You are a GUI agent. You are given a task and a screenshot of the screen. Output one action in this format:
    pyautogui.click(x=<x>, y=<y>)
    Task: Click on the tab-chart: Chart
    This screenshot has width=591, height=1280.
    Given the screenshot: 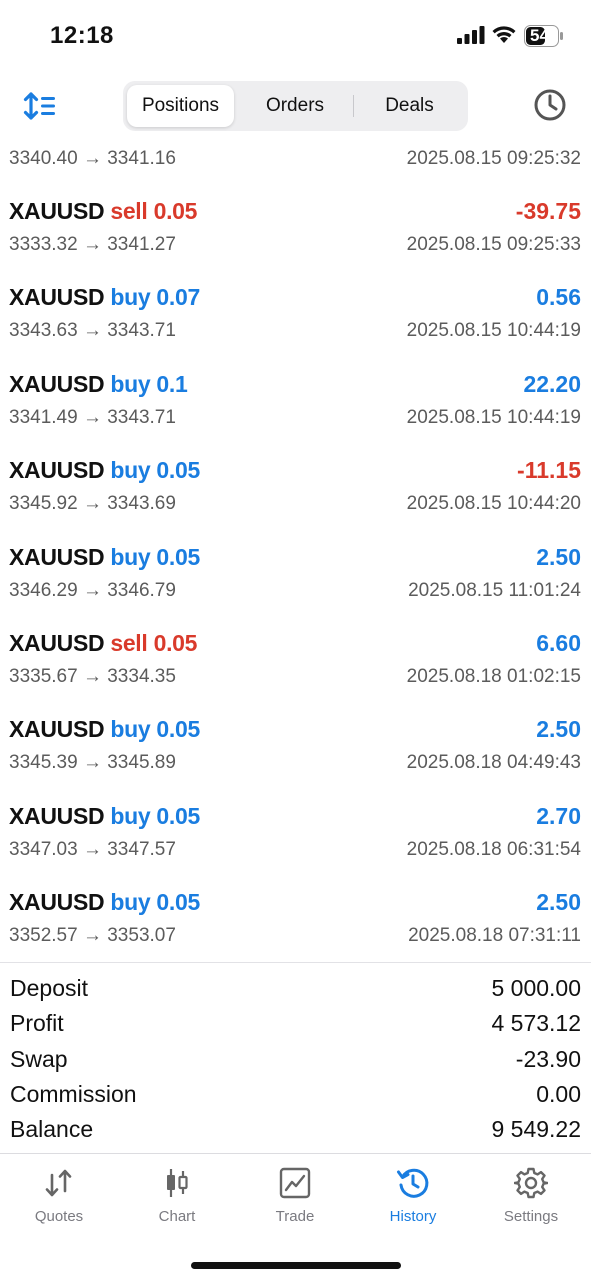 What is the action you would take?
    pyautogui.click(x=177, y=1196)
    